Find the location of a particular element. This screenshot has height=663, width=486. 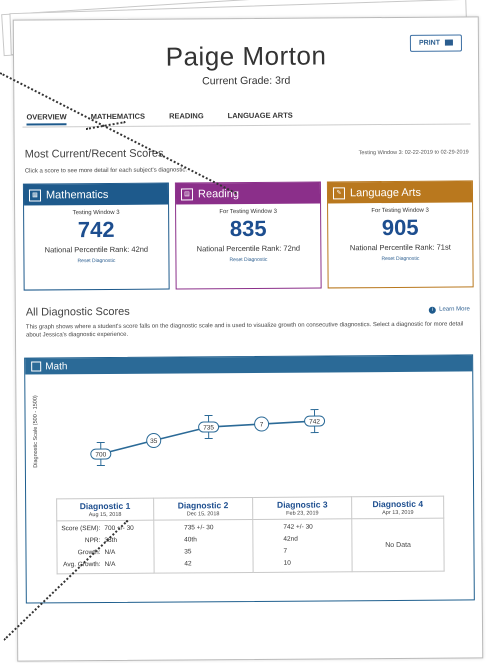

pencil-icon: ✎ is located at coordinates (339, 192).